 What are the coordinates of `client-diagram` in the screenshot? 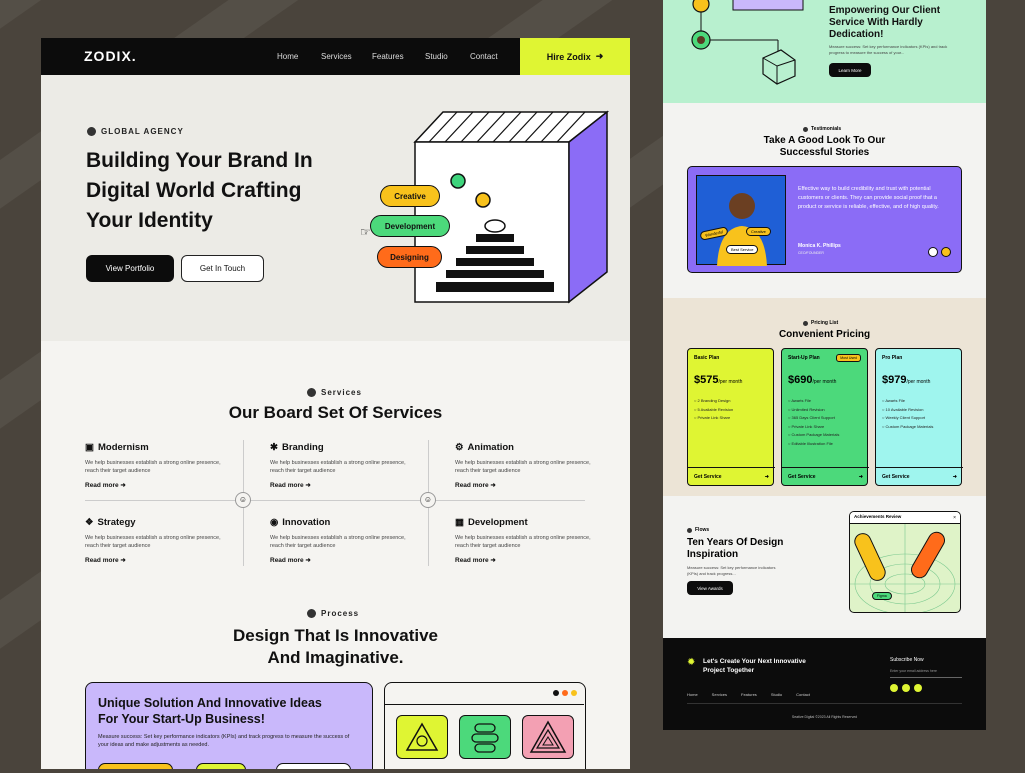 It's located at (747, 42).